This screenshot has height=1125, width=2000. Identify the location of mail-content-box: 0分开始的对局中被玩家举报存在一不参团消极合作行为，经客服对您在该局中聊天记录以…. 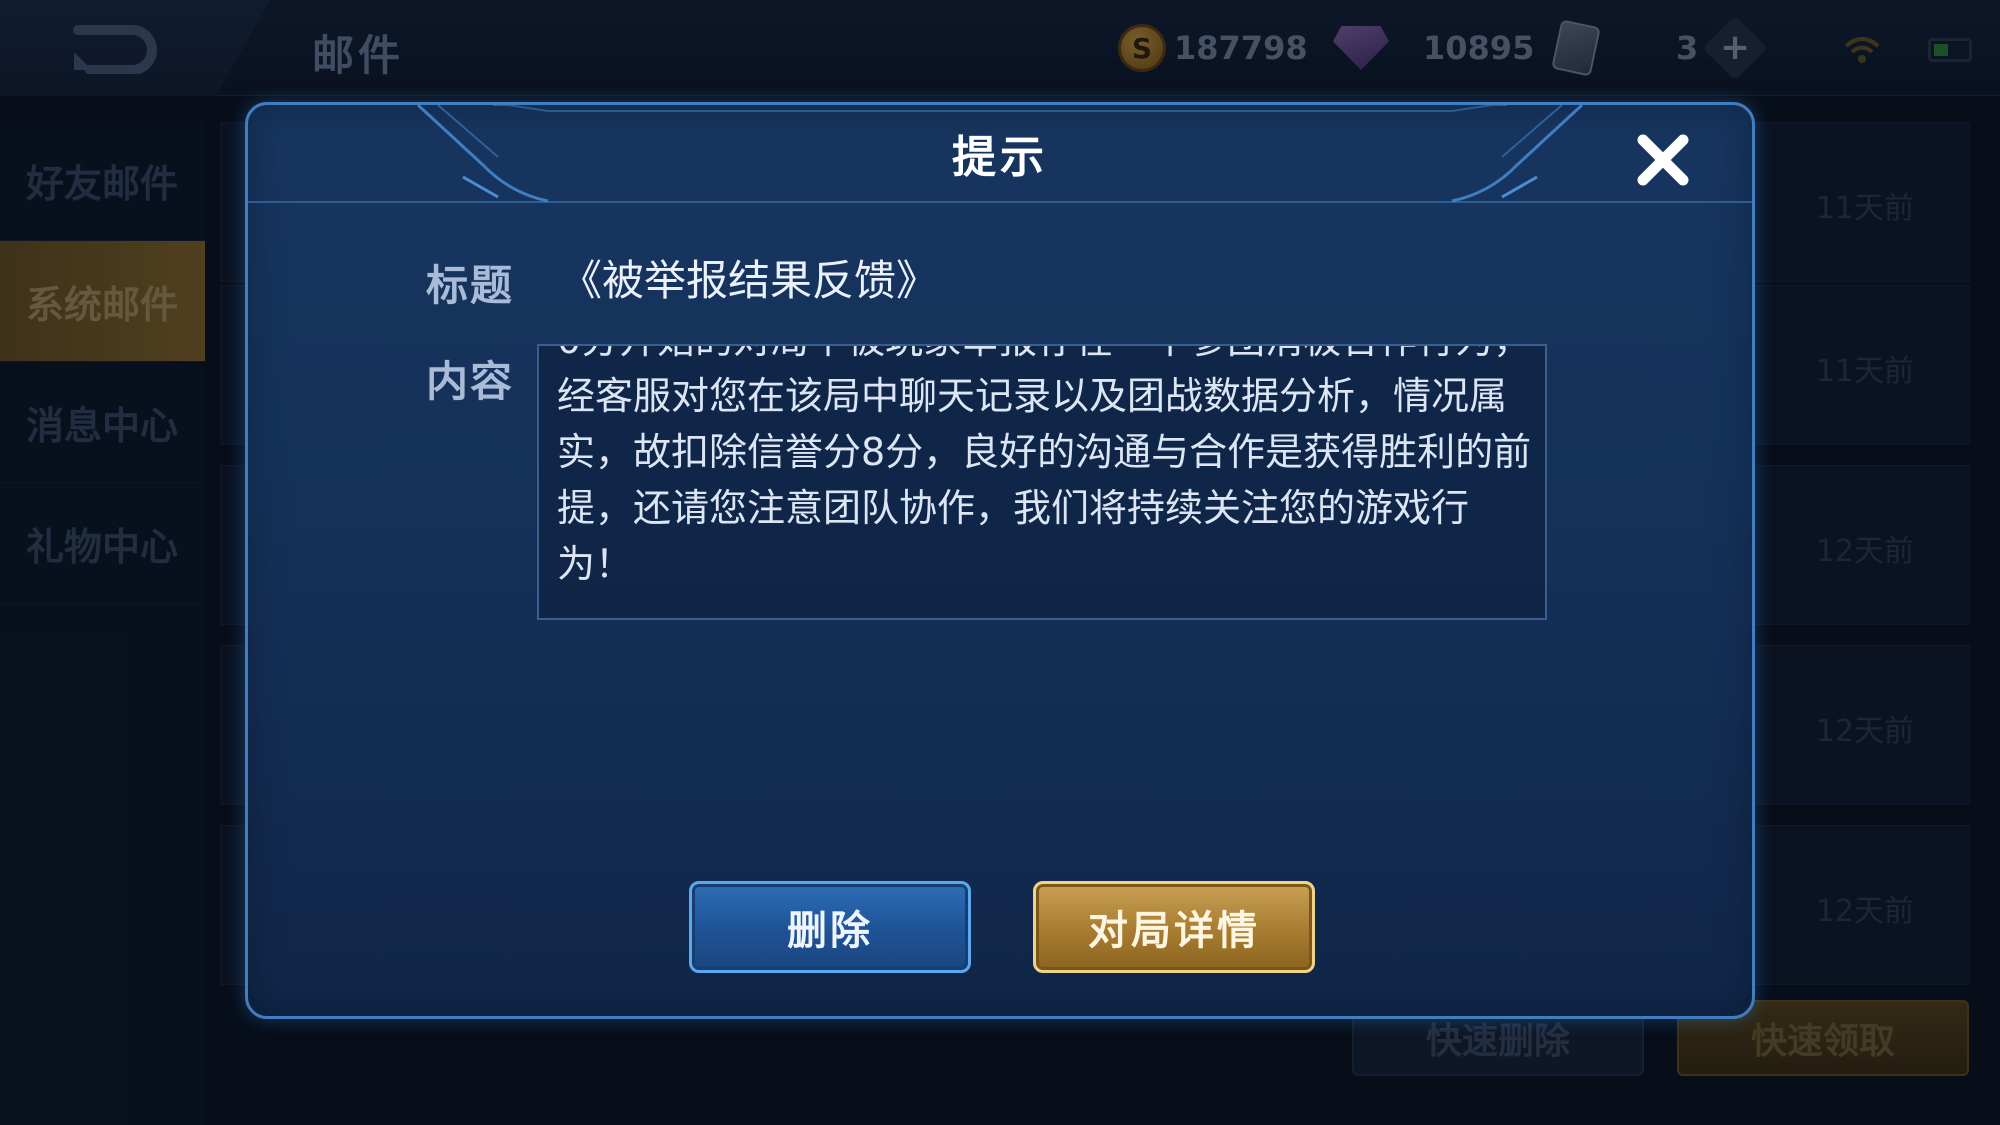
(1042, 482).